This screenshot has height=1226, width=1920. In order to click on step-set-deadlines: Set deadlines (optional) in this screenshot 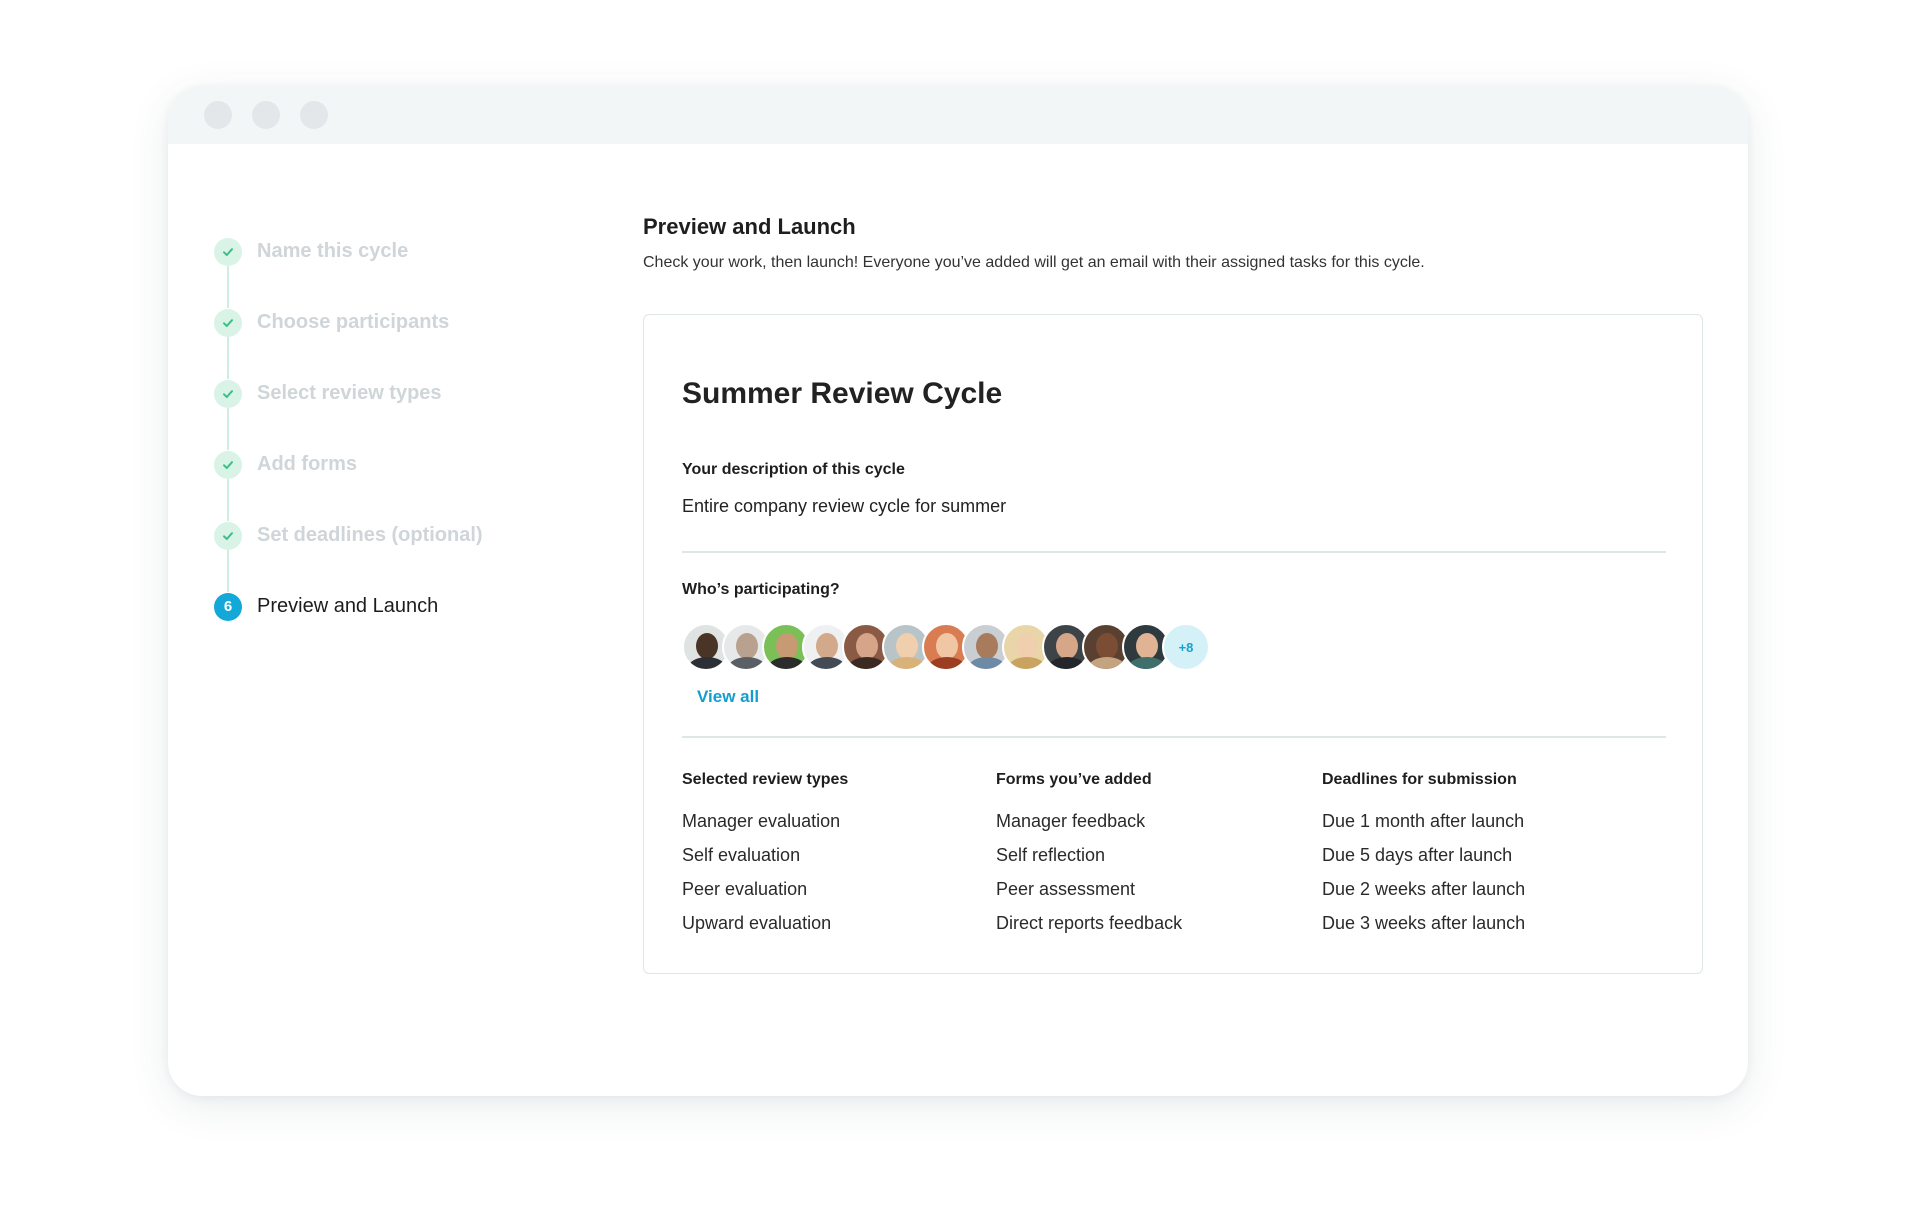, I will do `click(394, 546)`.